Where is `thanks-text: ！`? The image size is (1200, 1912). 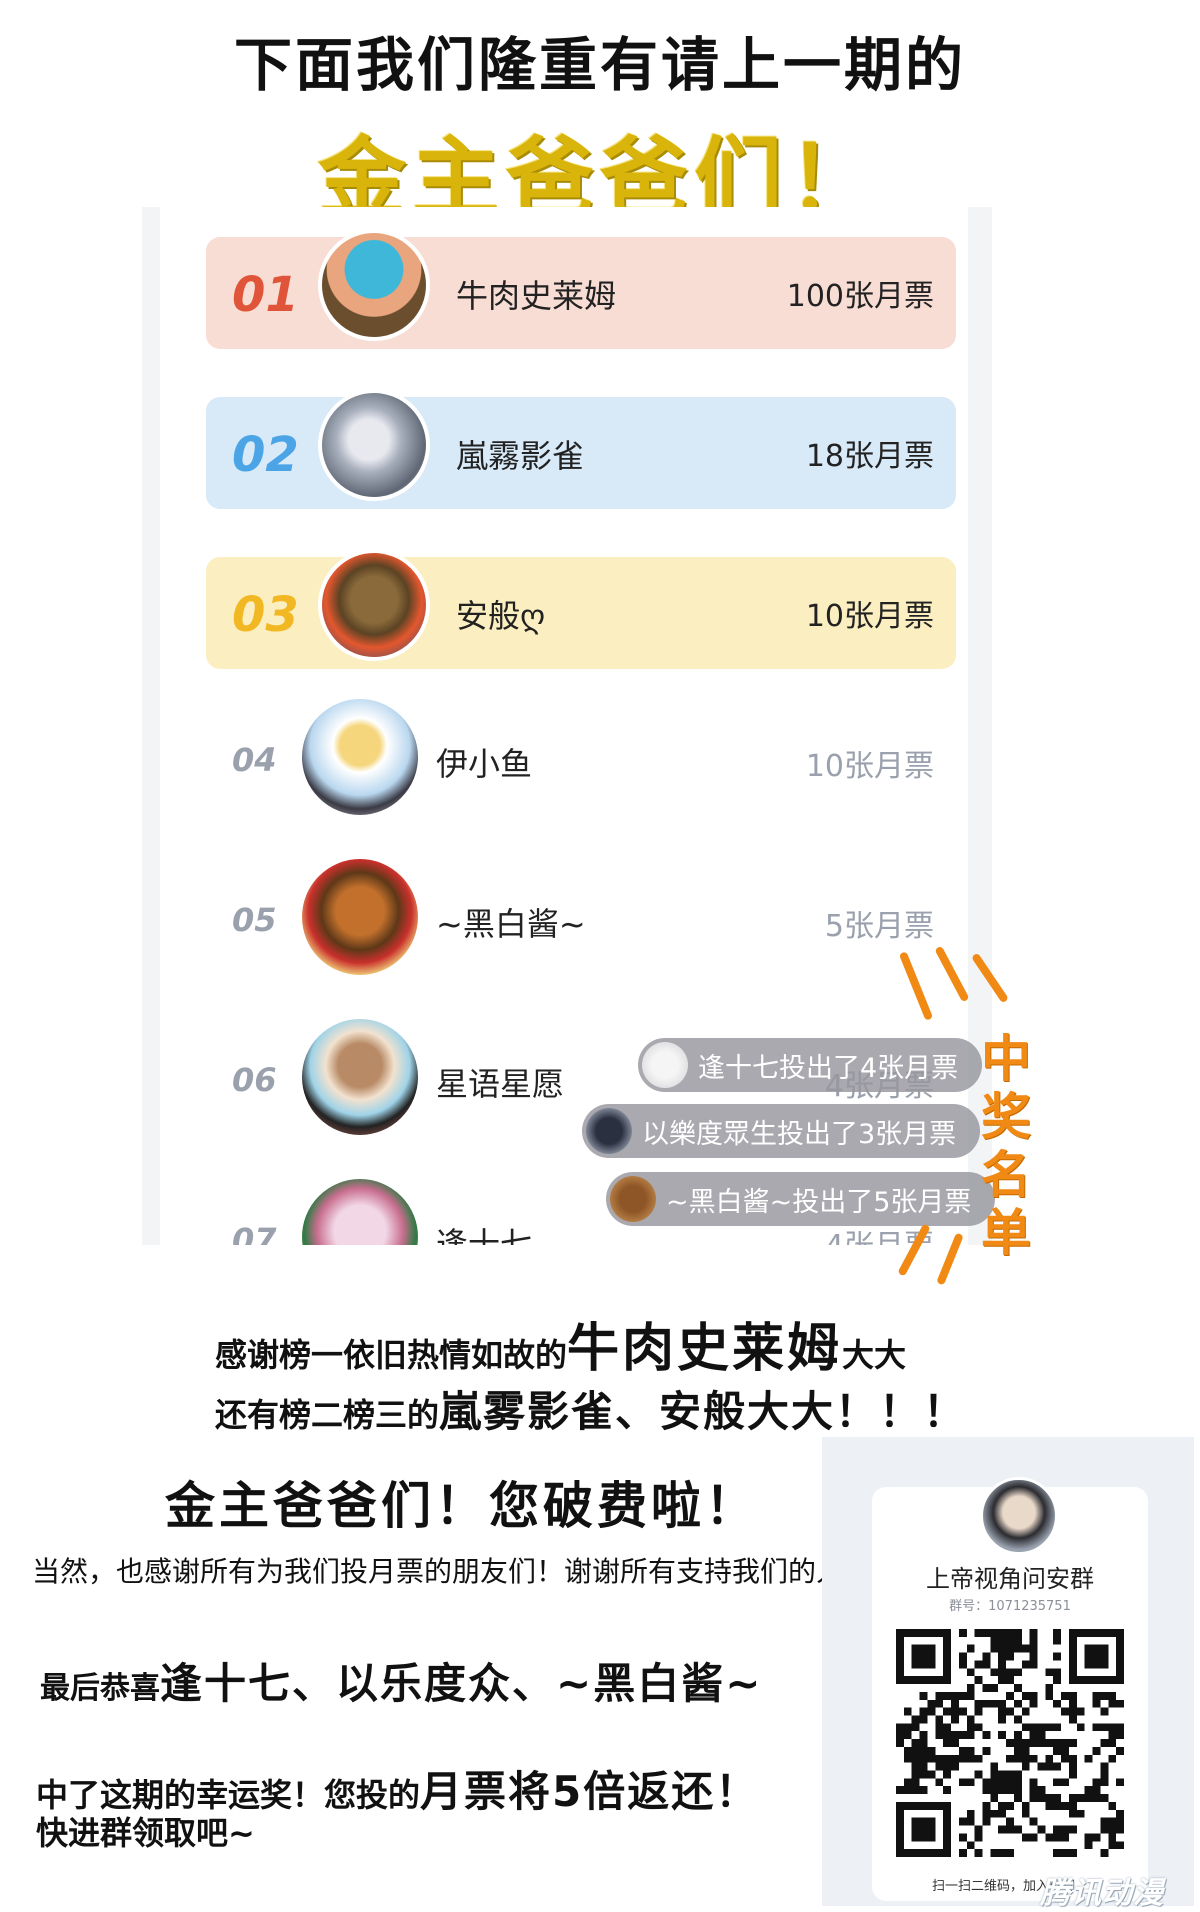 thanks-text: ！ is located at coordinates (737, 1791).